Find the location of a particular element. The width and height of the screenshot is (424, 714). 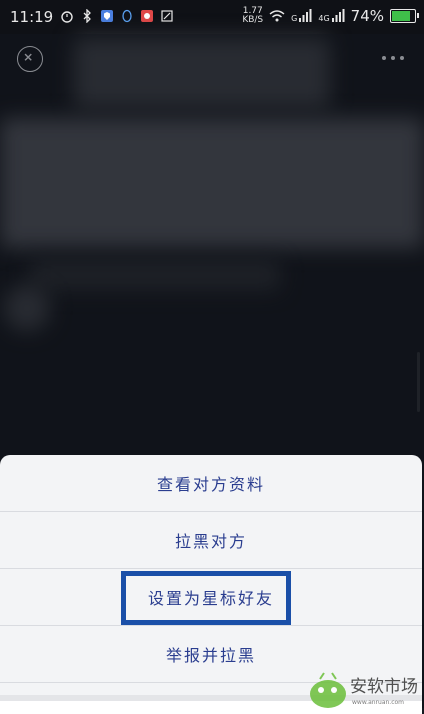

battery-icon is located at coordinates (404, 16).